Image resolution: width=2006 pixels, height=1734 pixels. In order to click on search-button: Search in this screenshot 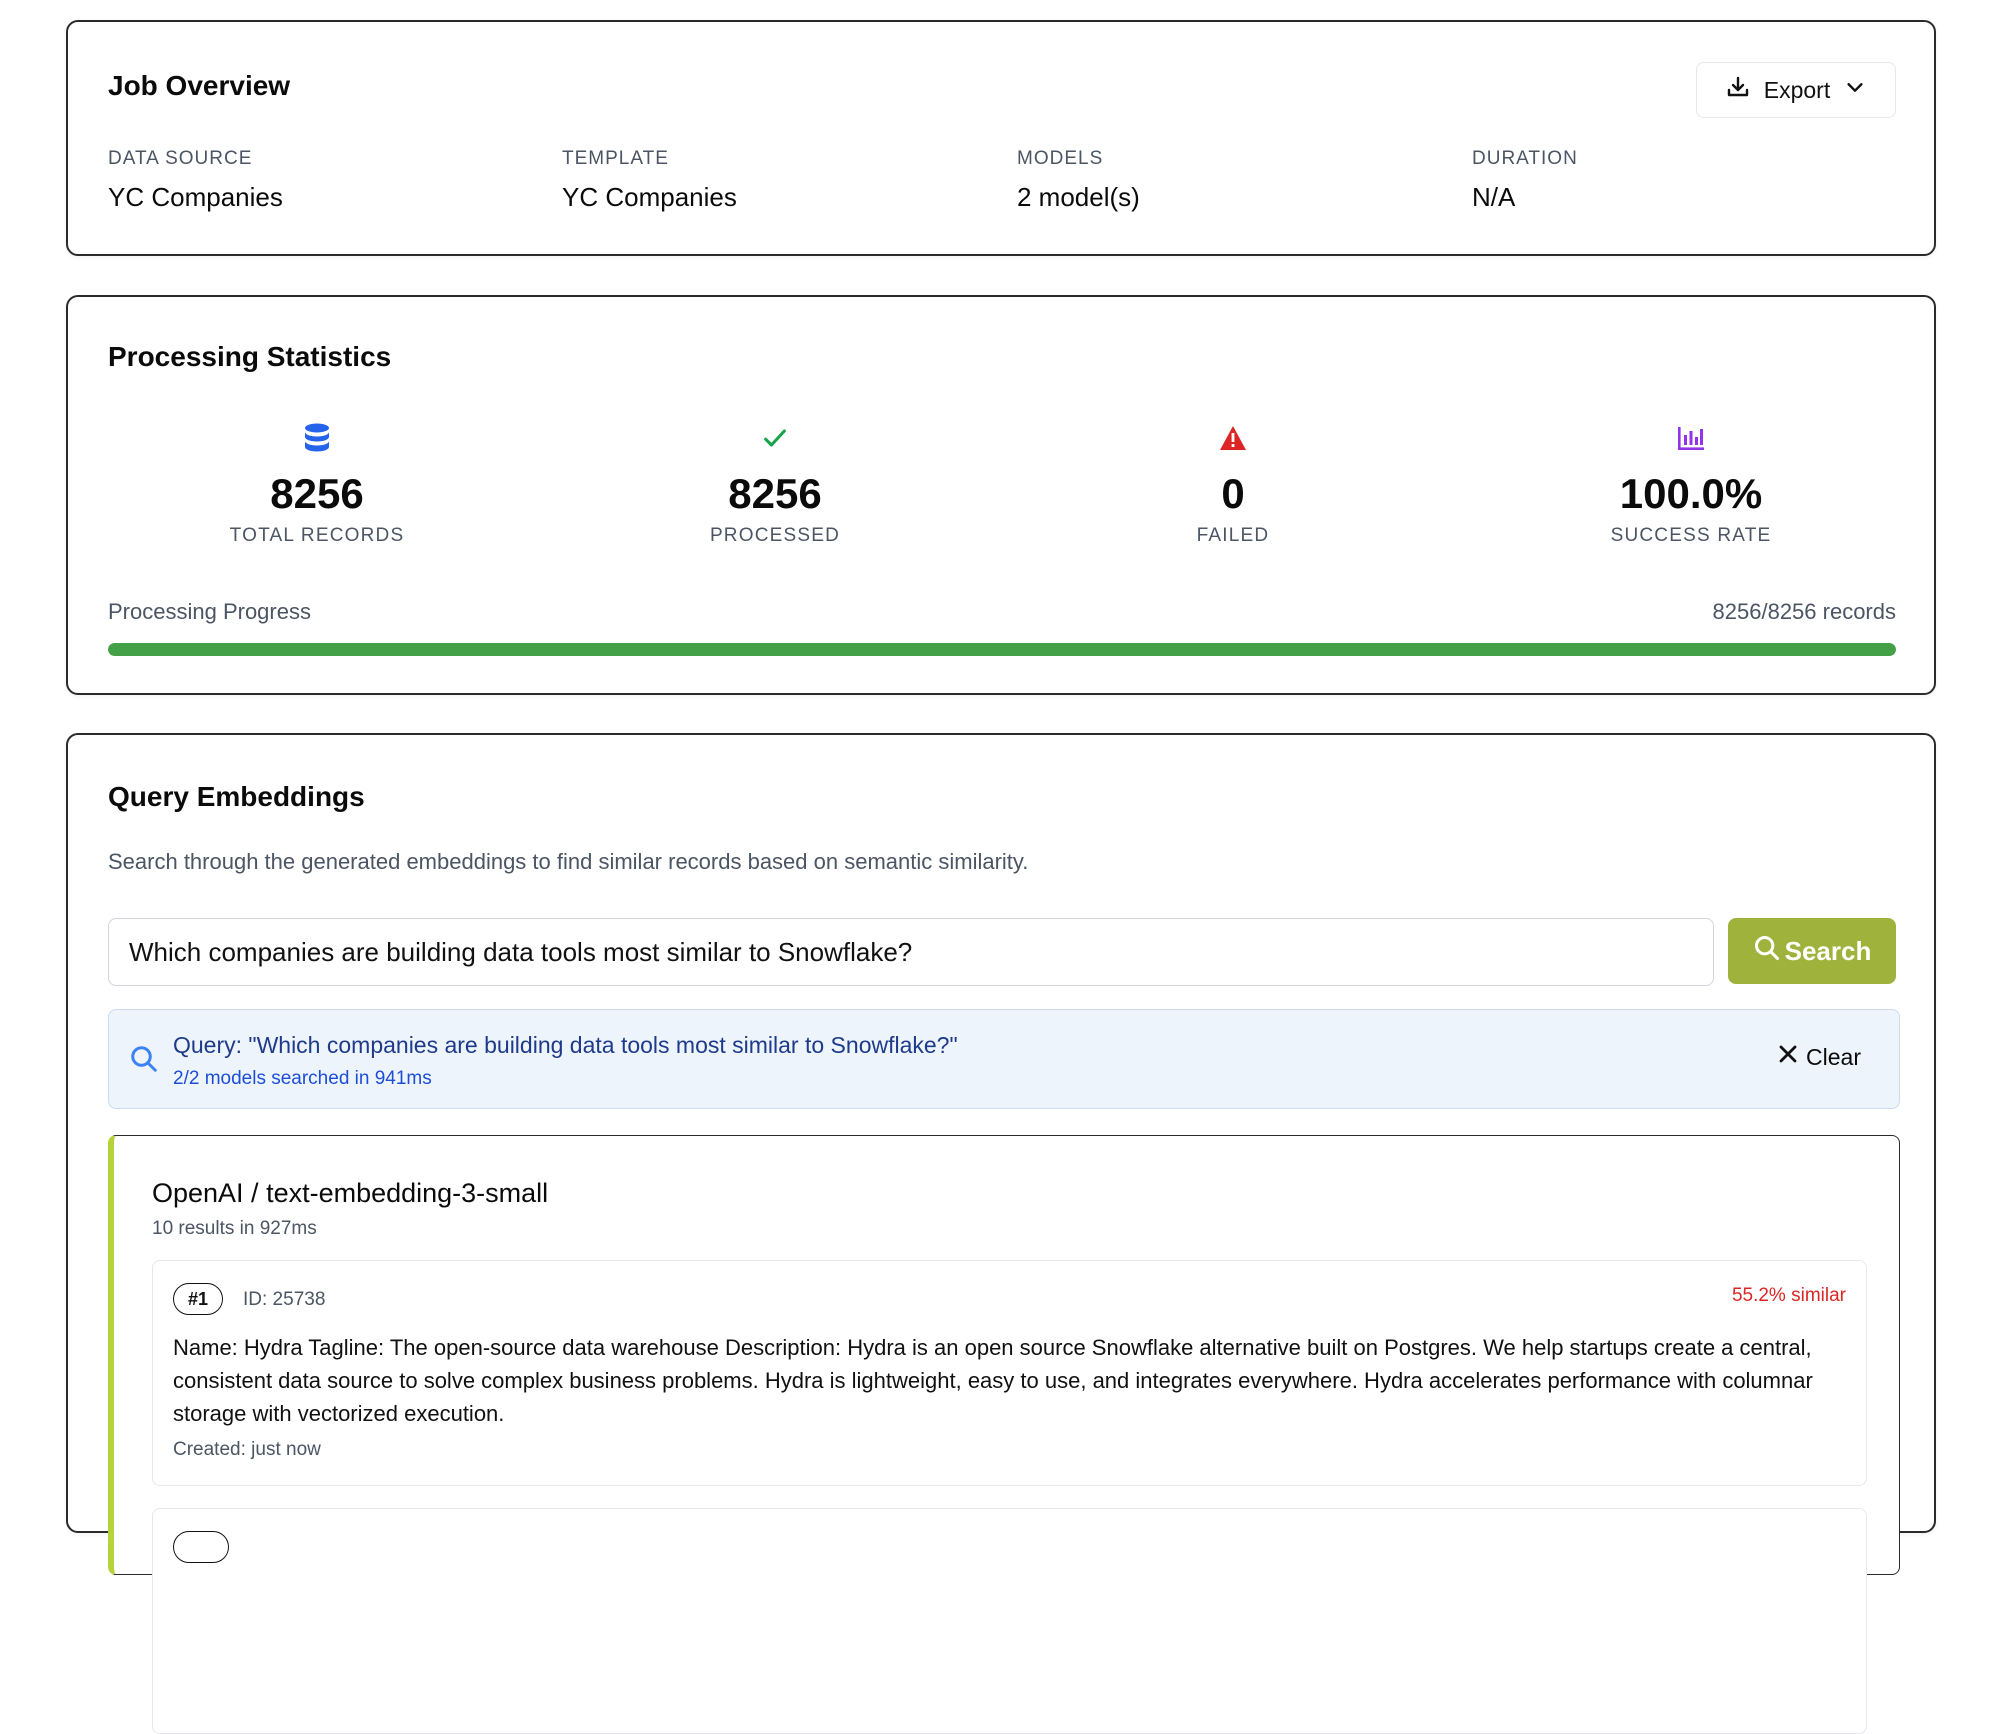, I will do `click(1812, 951)`.